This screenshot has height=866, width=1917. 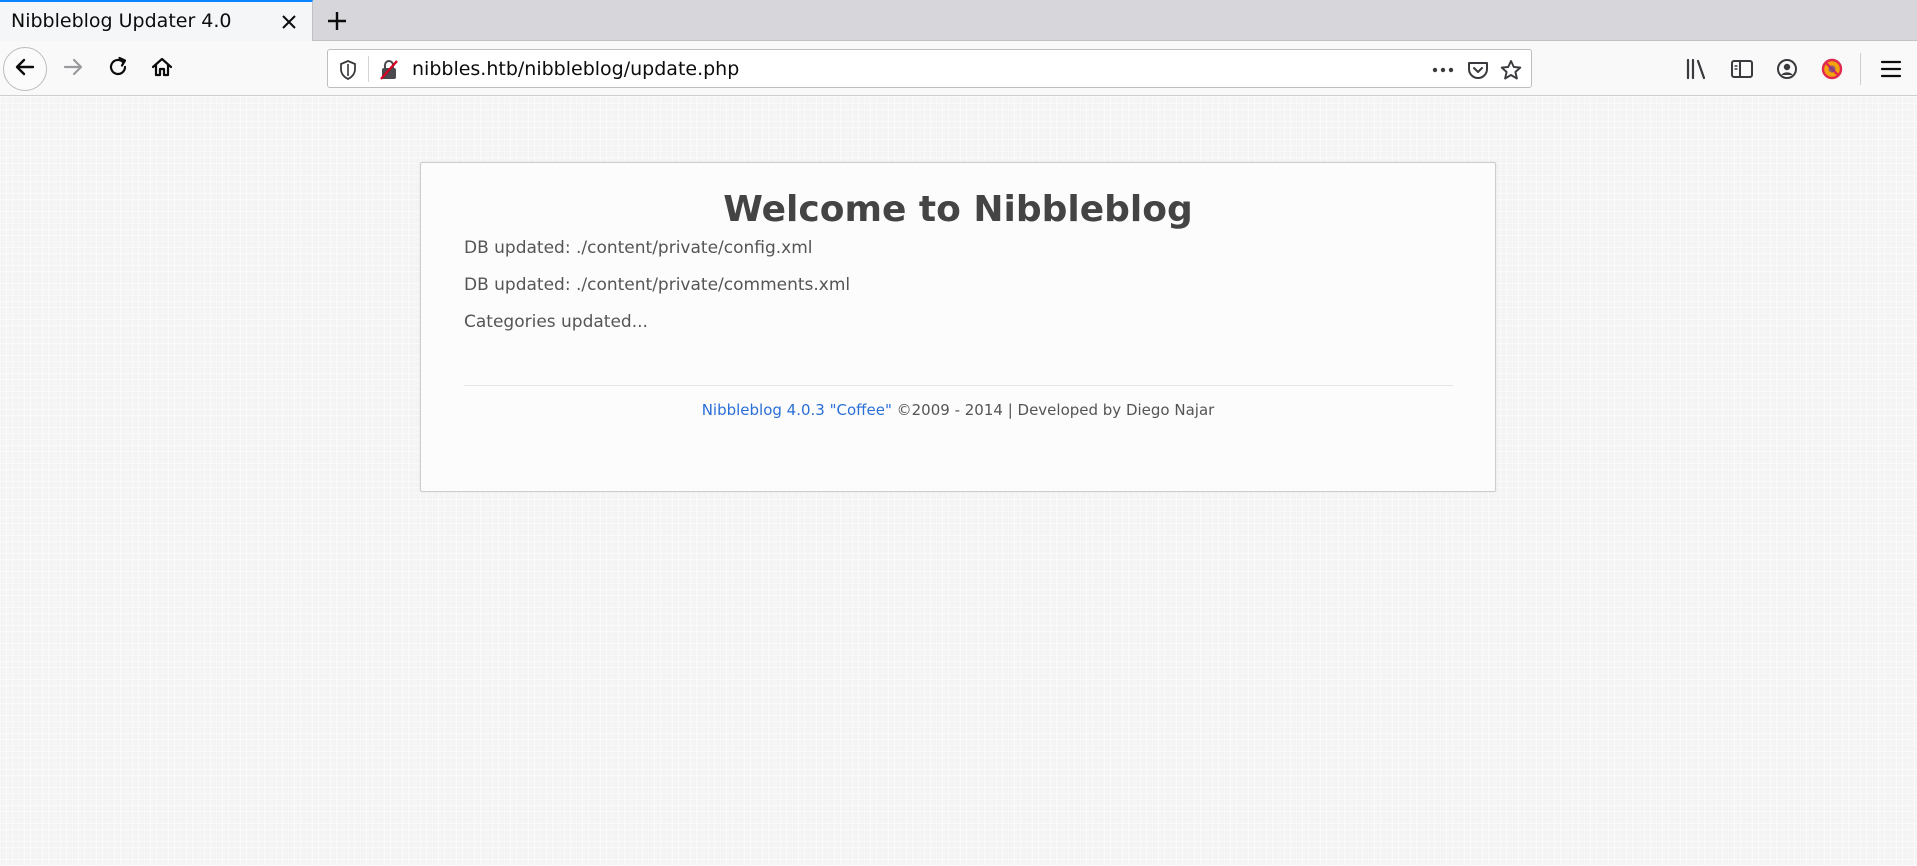 I want to click on library-icon, so click(x=1697, y=69).